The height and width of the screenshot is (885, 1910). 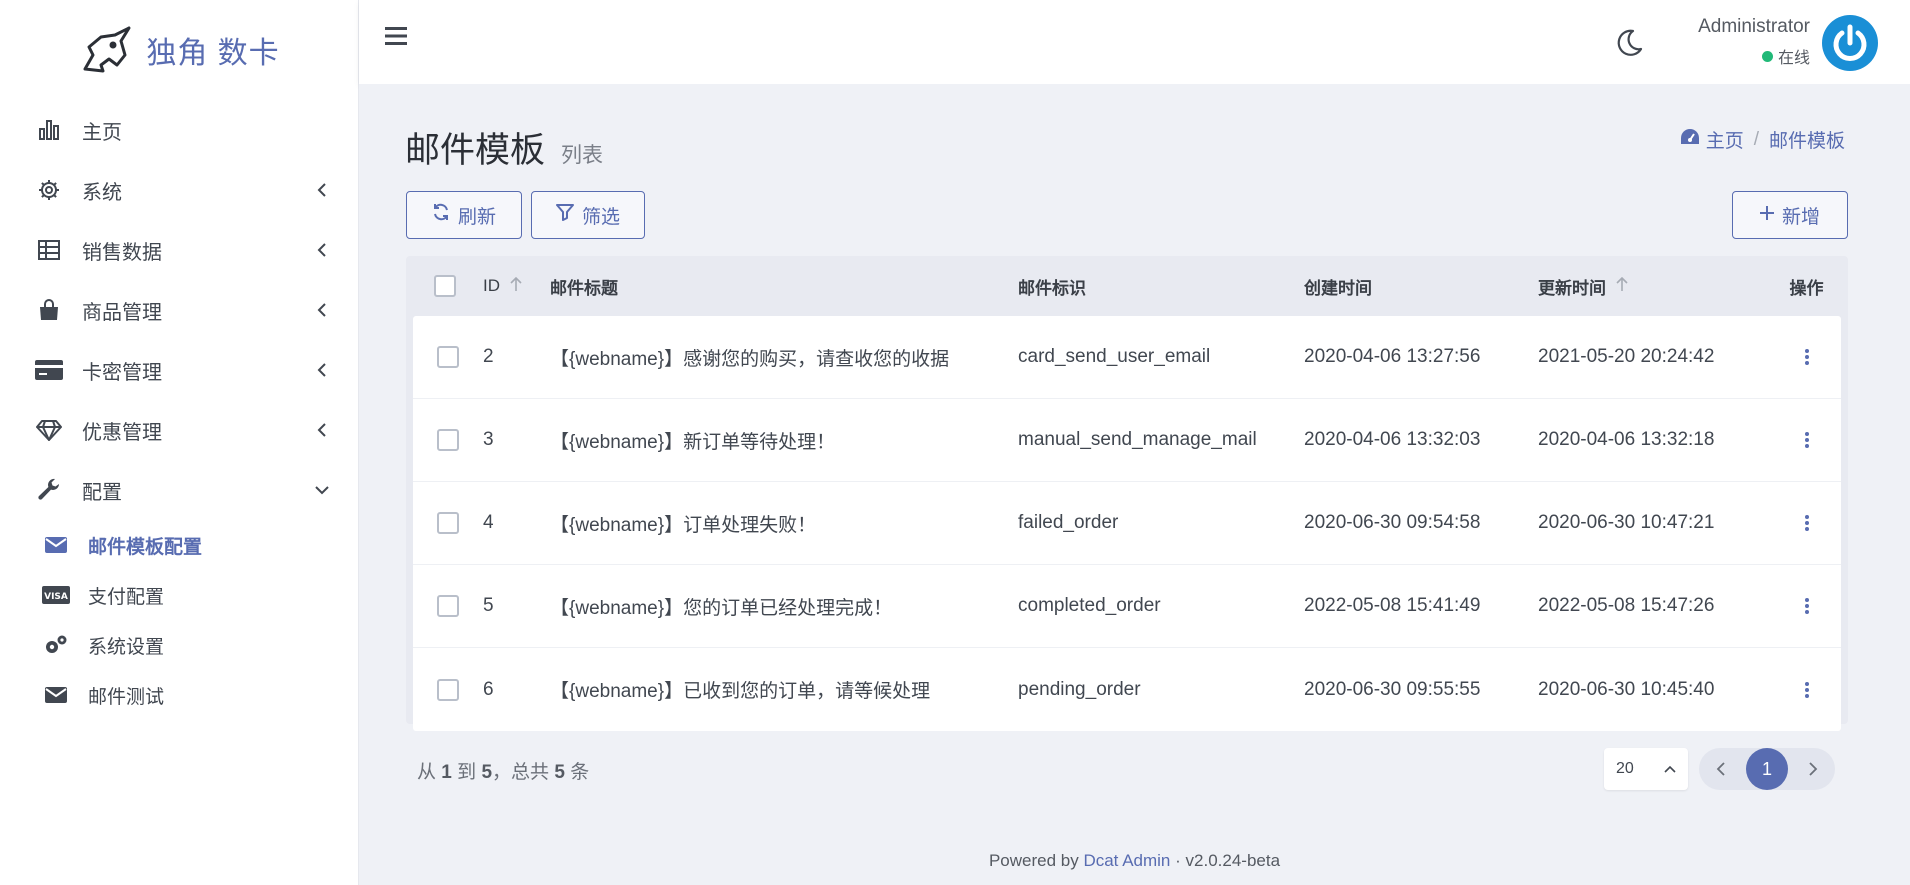 What do you see at coordinates (600, 217) in the screenshot?
I see `filter-label: 筛选` at bounding box center [600, 217].